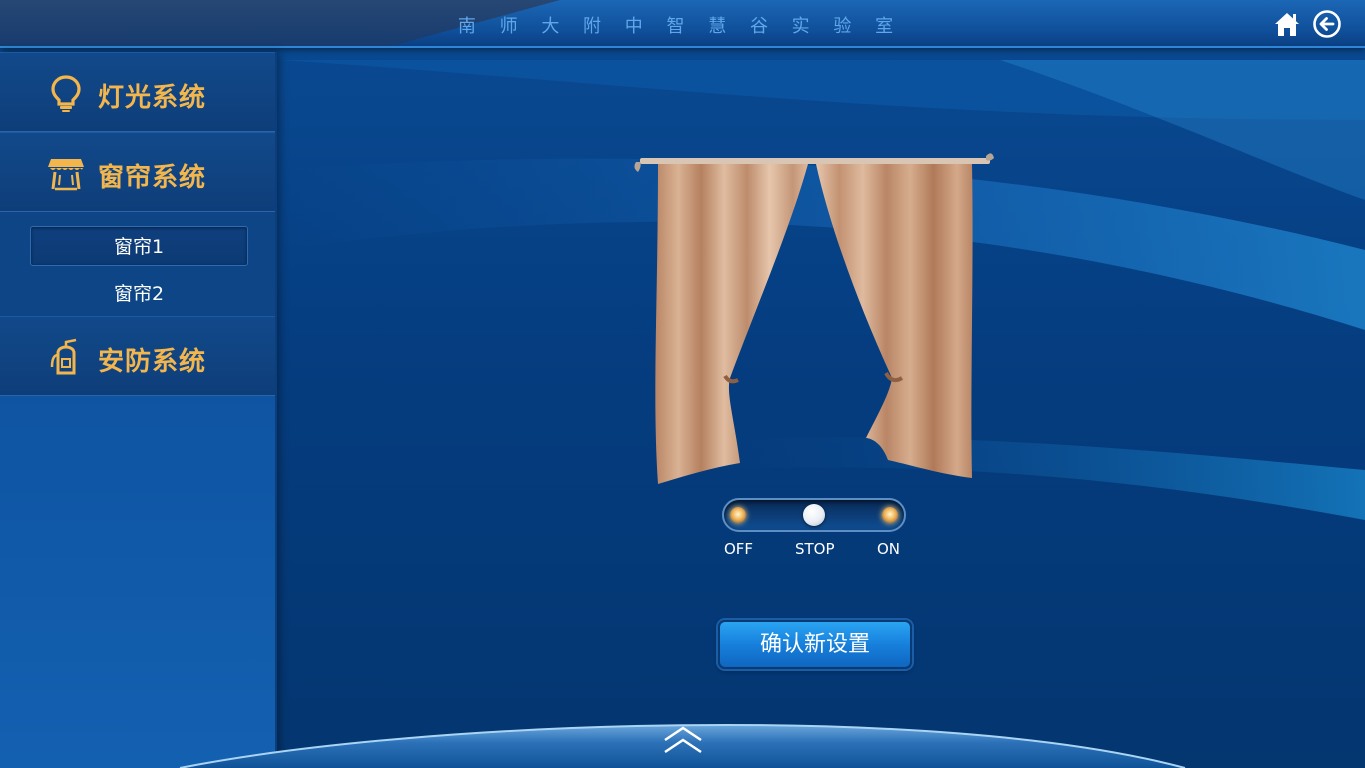 This screenshot has height=768, width=1365. I want to click on submenu-item-curtain-1: 窗帘1, so click(139, 246).